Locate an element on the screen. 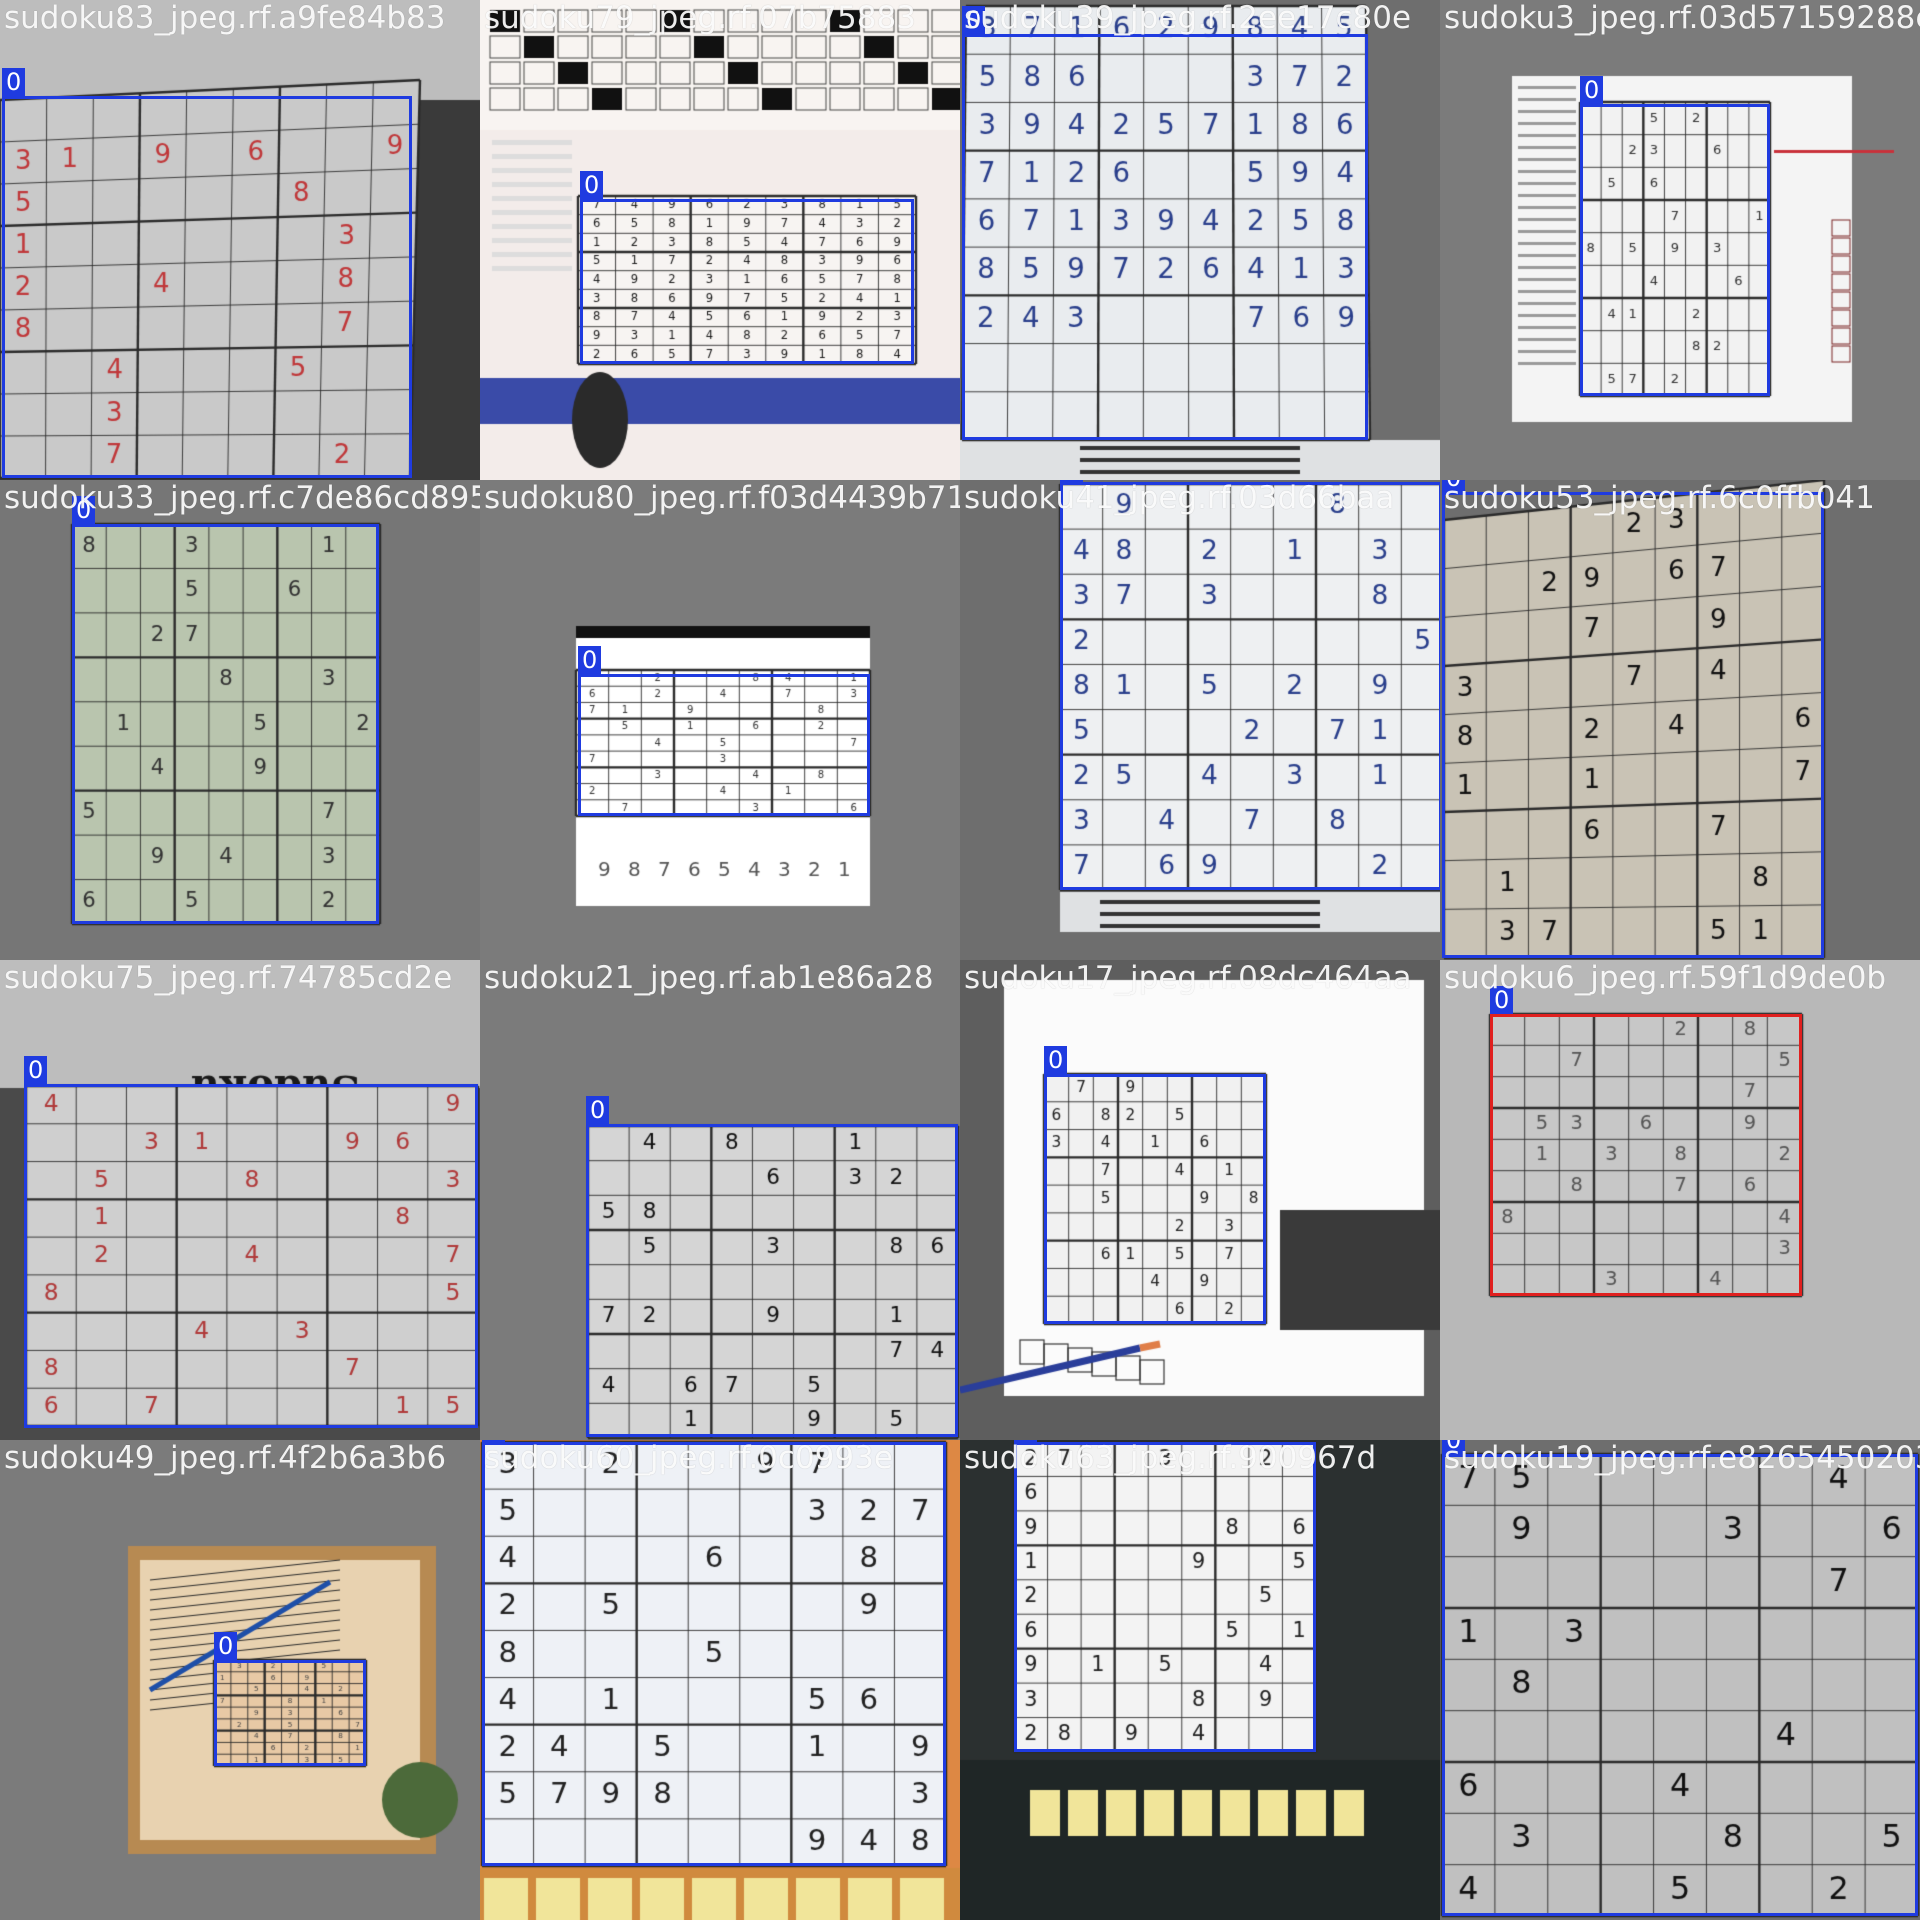 This screenshot has width=1920, height=1920. tile-16: 0 sudoku19_jpeg.rf.e826545020376 is located at coordinates (1680, 1680).